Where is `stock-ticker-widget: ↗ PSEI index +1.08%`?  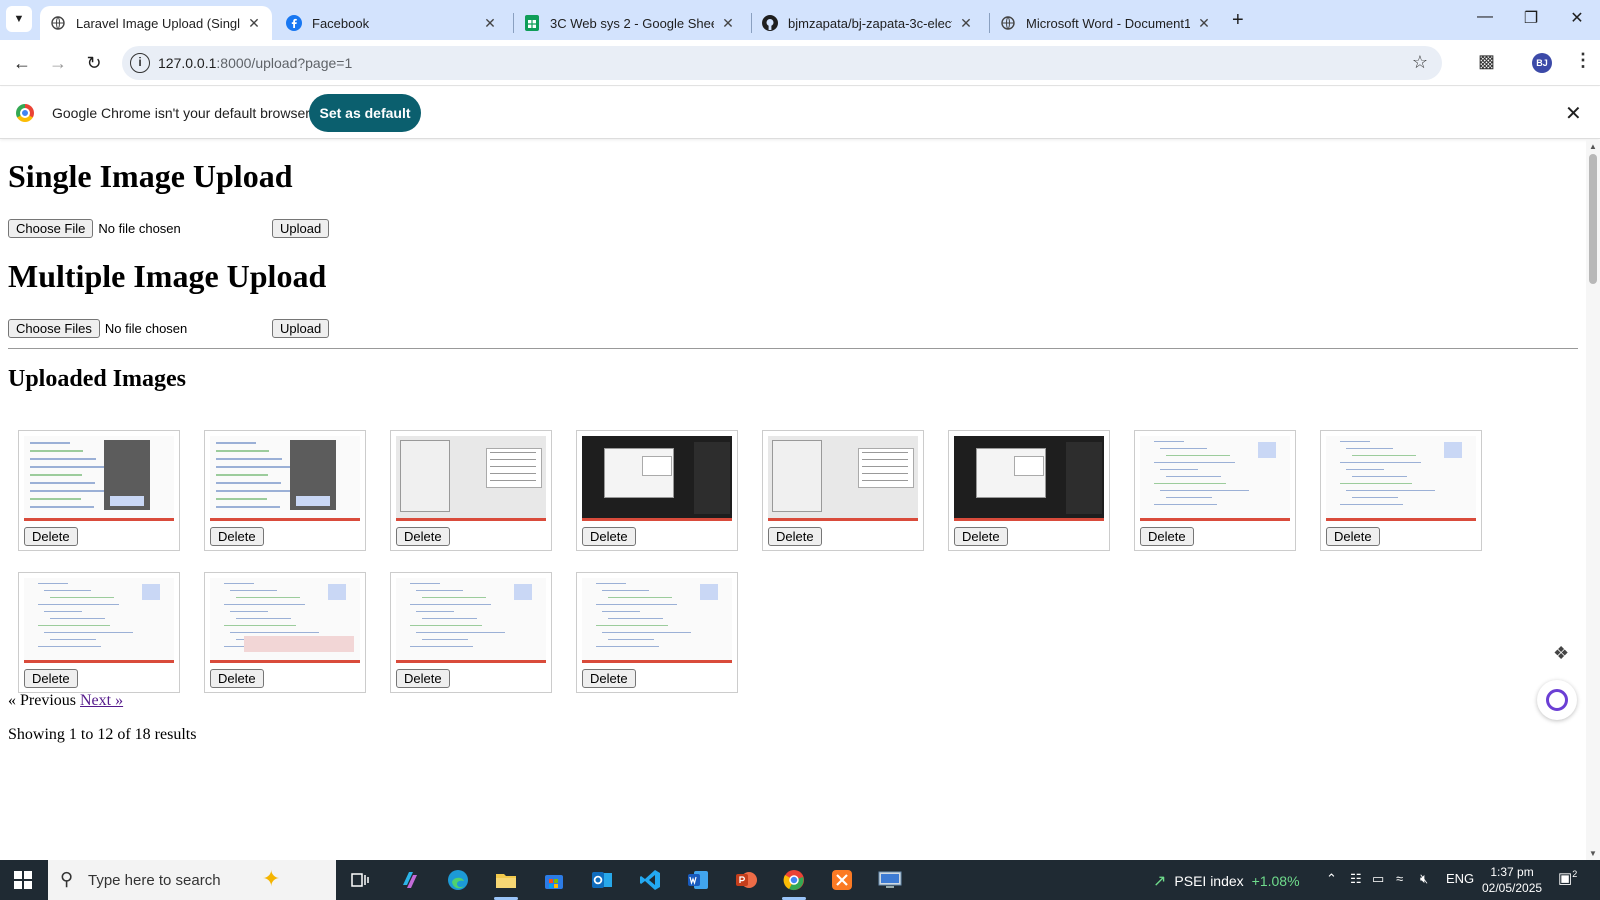
stock-ticker-widget: ↗ PSEI index +1.08% is located at coordinates (1226, 881).